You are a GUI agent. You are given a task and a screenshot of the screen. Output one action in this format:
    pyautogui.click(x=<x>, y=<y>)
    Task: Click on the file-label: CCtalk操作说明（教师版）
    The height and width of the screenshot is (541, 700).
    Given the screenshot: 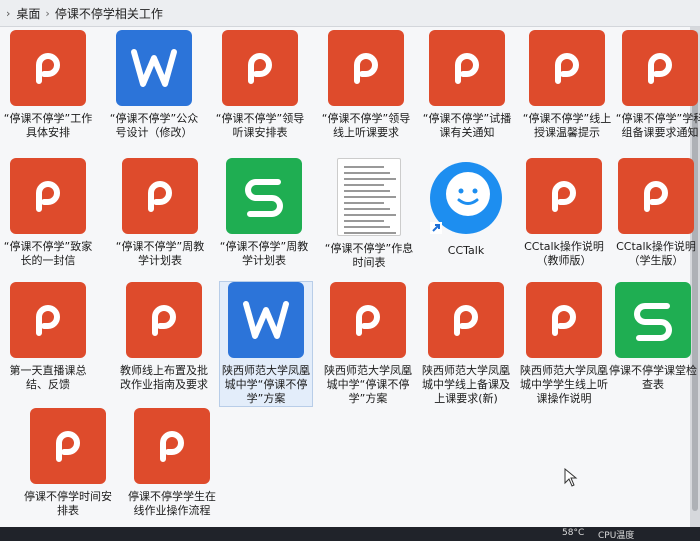 What is the action you would take?
    pyautogui.click(x=564, y=253)
    